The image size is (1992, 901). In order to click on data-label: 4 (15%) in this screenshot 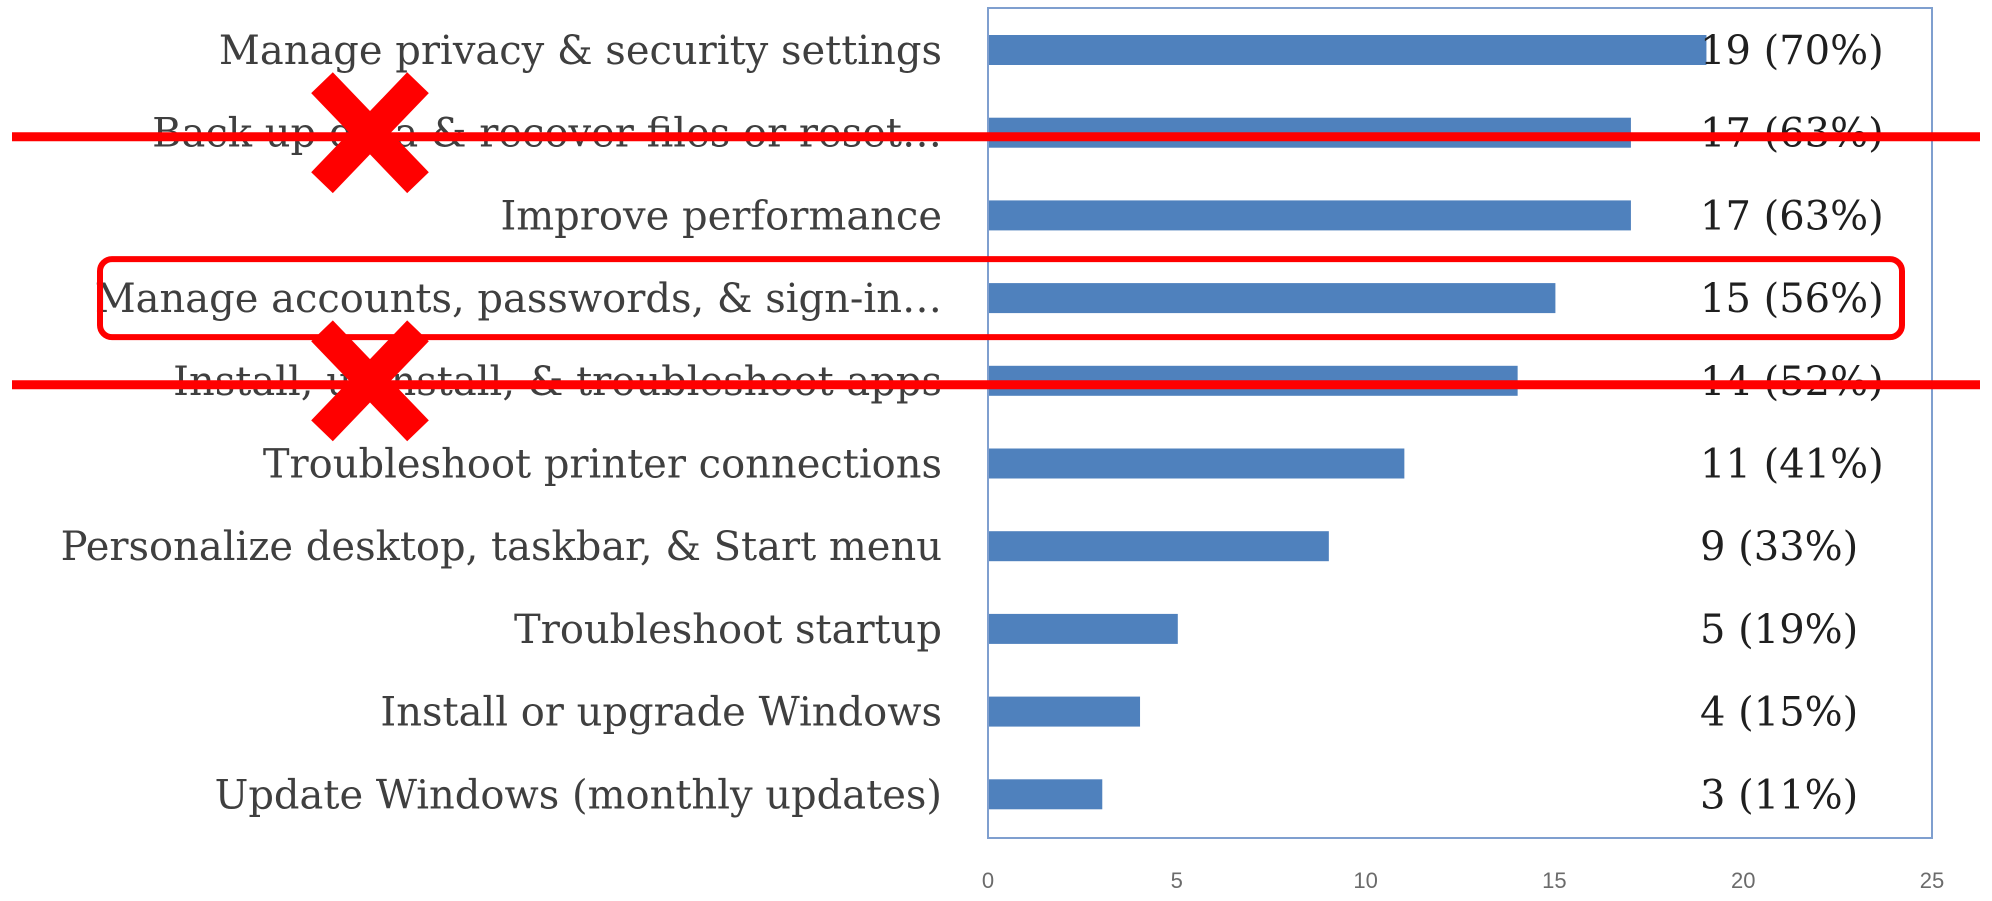, I will do `click(1779, 713)`.